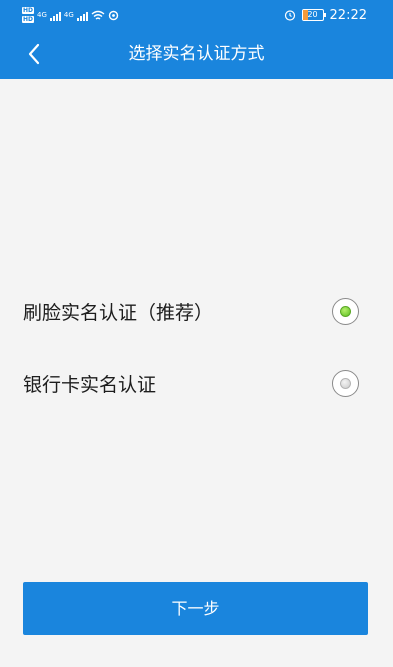  Describe the element at coordinates (196, 15) in the screenshot. I see `status-bar: HD HD 4G 4G 20 22:22` at that location.